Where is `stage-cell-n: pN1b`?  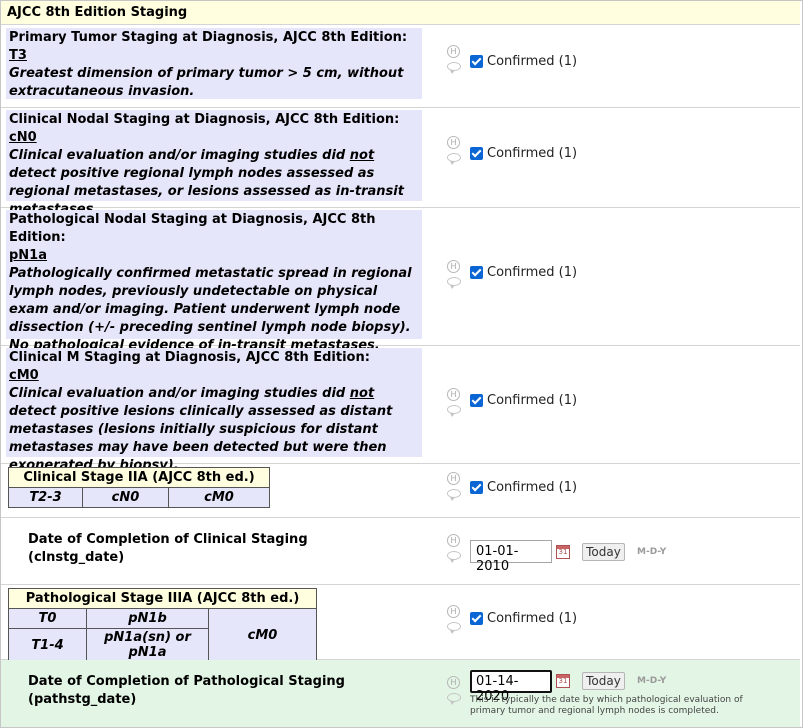
stage-cell-n: pN1b is located at coordinates (147, 618).